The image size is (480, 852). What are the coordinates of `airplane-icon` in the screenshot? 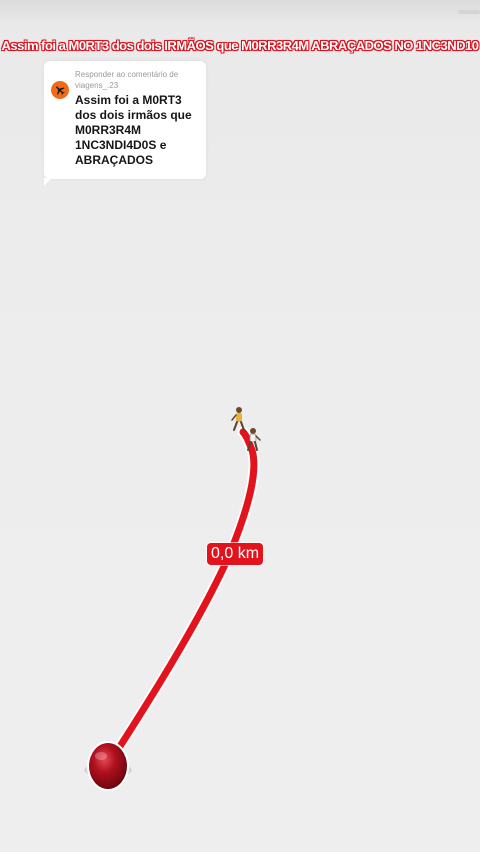 It's located at (60, 90).